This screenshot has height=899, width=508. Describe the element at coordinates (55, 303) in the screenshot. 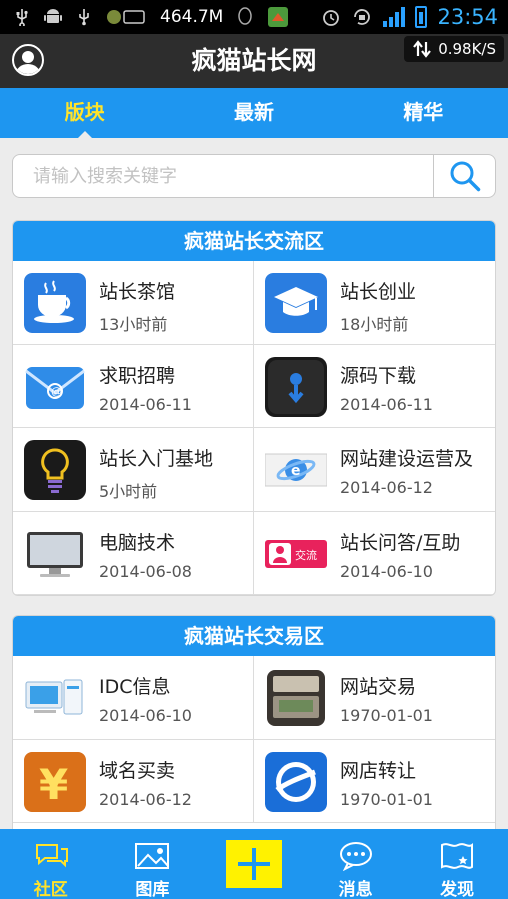

I see `teacup-icon` at that location.